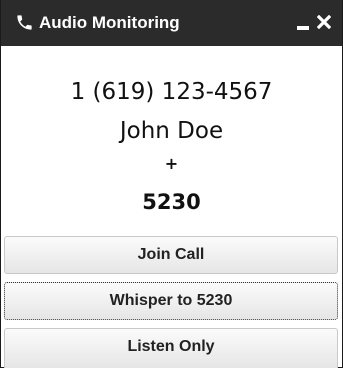 This screenshot has height=368, width=343. Describe the element at coordinates (171, 92) in the screenshot. I see `caller-phone-number: 1 (619) 123-4567` at that location.